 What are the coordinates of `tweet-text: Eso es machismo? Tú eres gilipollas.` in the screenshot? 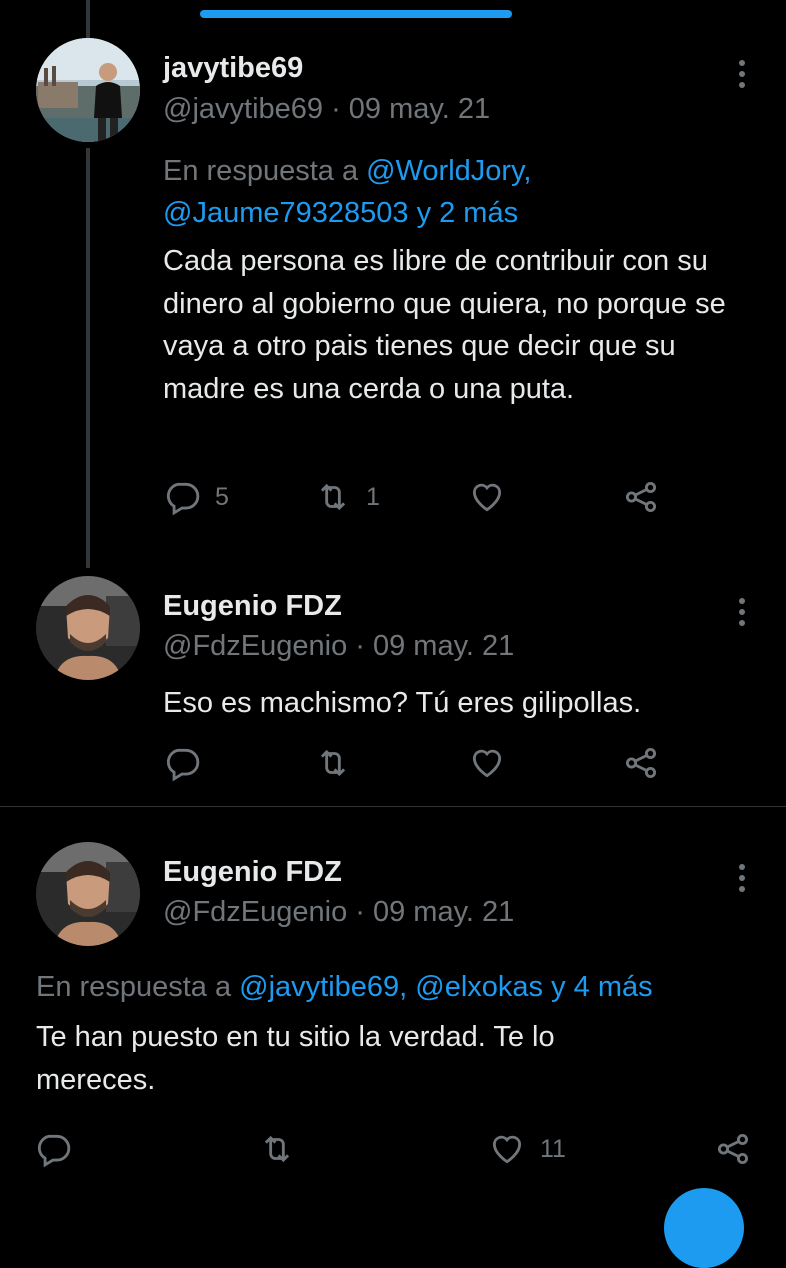 It's located at (402, 703).